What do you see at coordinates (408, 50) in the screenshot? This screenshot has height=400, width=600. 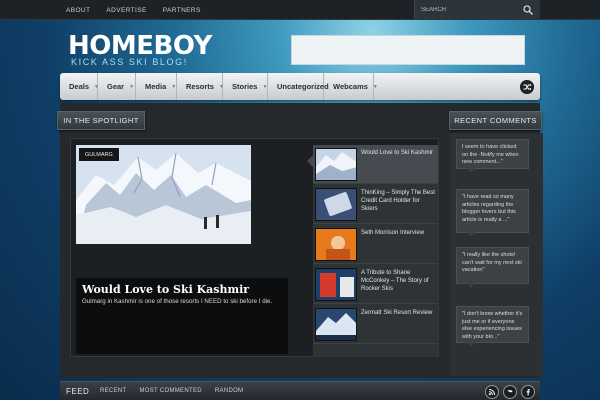 I see `ad-banner` at bounding box center [408, 50].